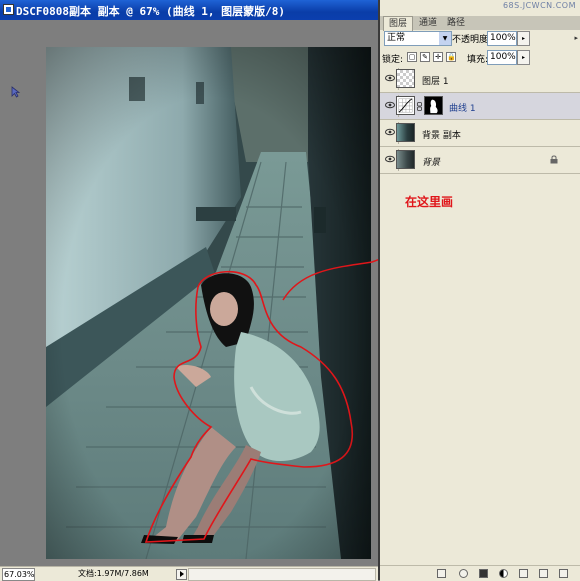 The height and width of the screenshot is (581, 580). Describe the element at coordinates (282, 574) in the screenshot. I see `horizontal-scrollbar` at that location.